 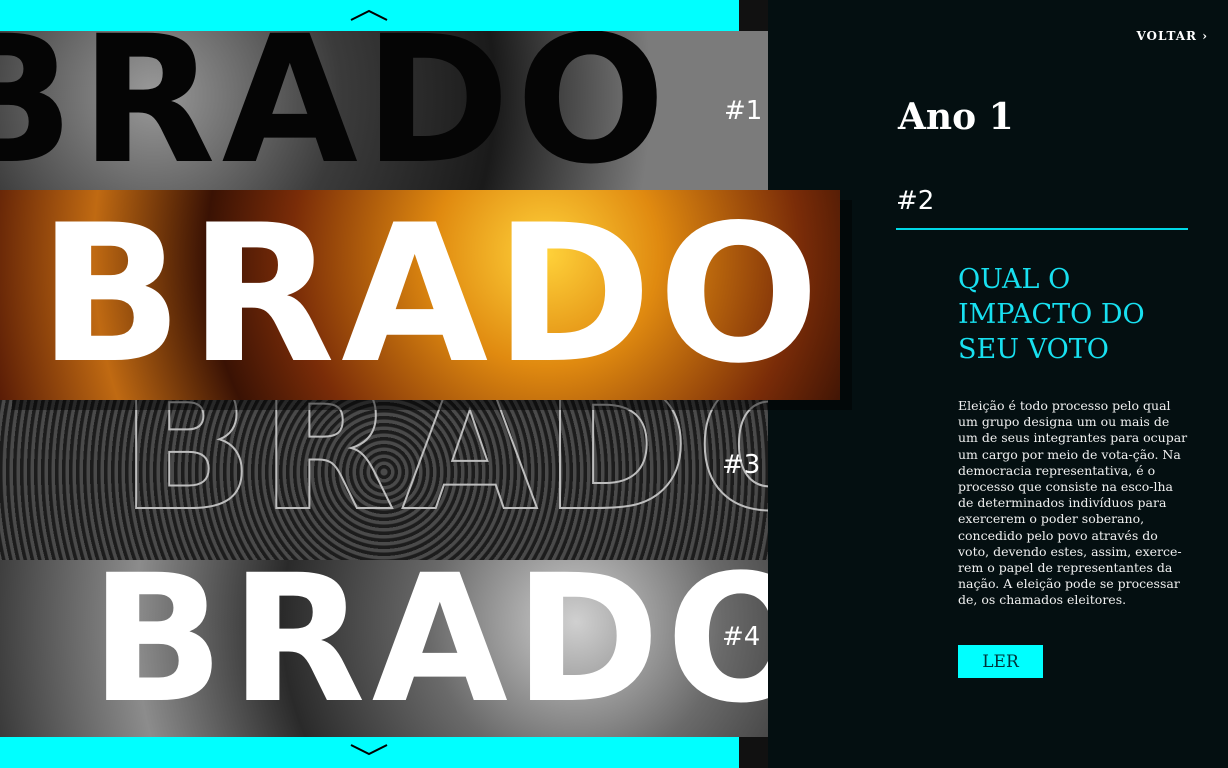 I want to click on issue-number: #3, so click(x=741, y=465).